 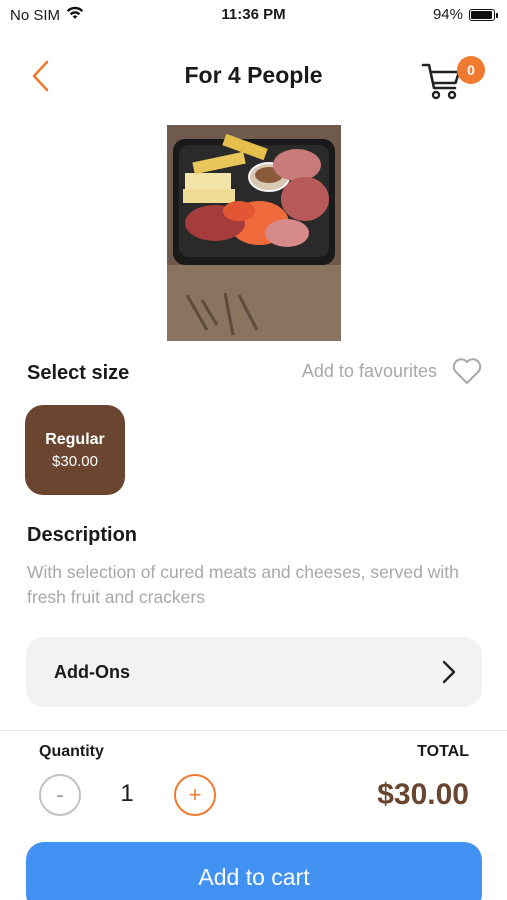 I want to click on increase-quantity-button: +, so click(x=195, y=795).